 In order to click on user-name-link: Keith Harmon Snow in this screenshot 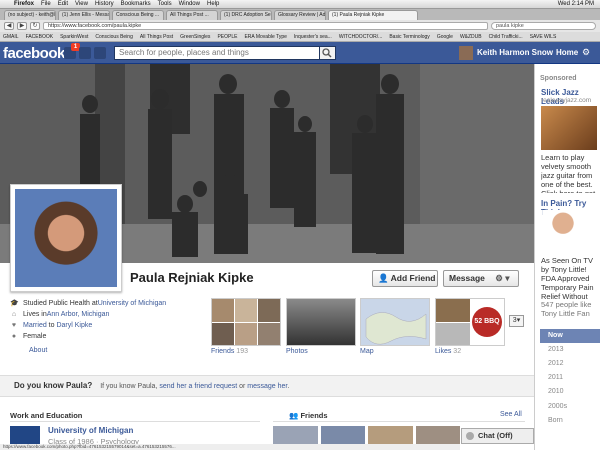, I will do `click(515, 52)`.